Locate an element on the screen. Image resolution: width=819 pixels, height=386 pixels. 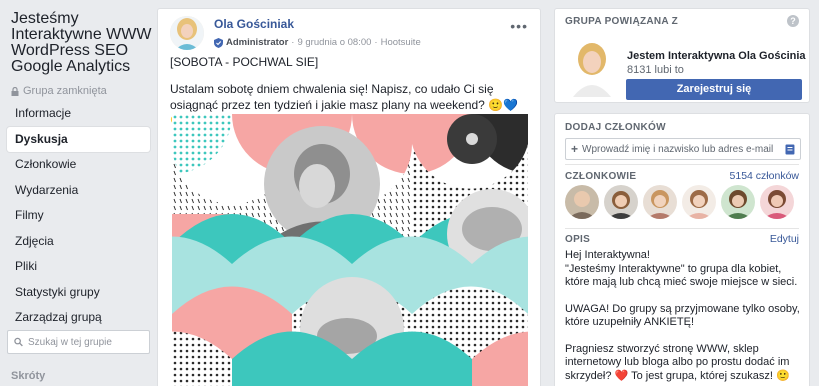
nav-item-zdjecia: Zdjęcia is located at coordinates (78, 241).